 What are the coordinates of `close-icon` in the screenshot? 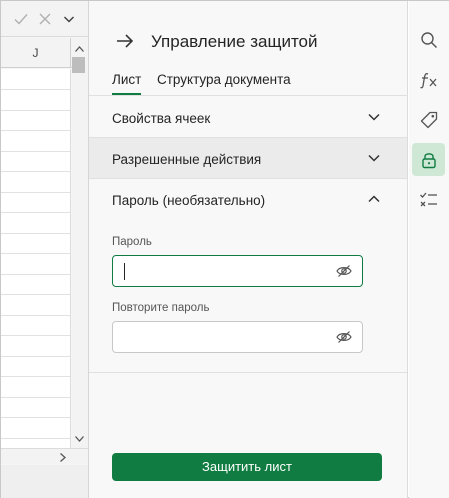 It's located at (45, 19).